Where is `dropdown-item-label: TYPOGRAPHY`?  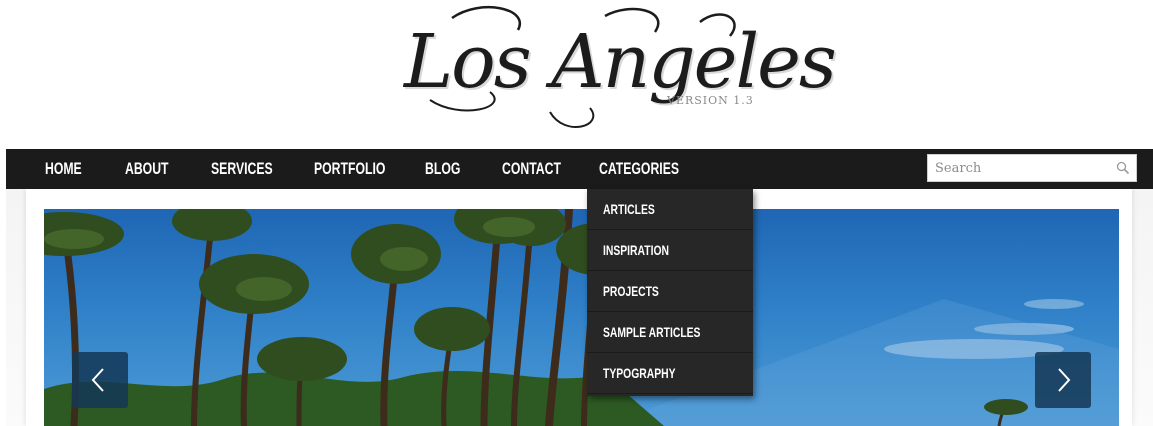
dropdown-item-label: TYPOGRAPHY is located at coordinates (639, 373).